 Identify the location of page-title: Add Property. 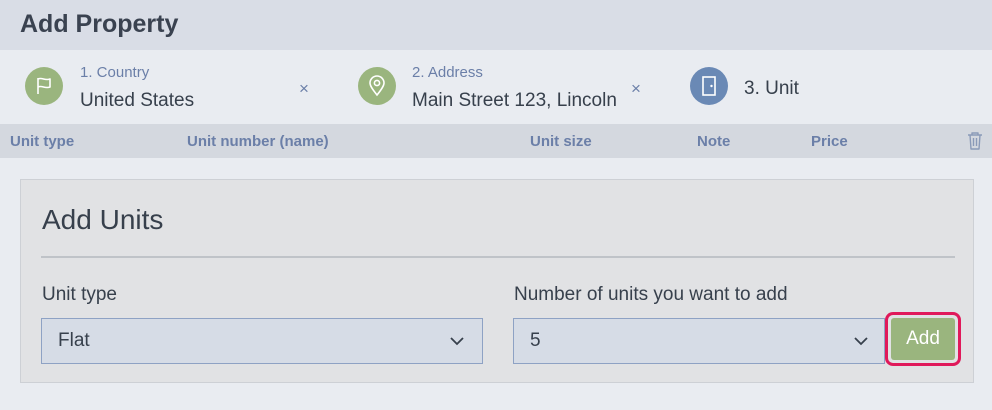
(99, 24).